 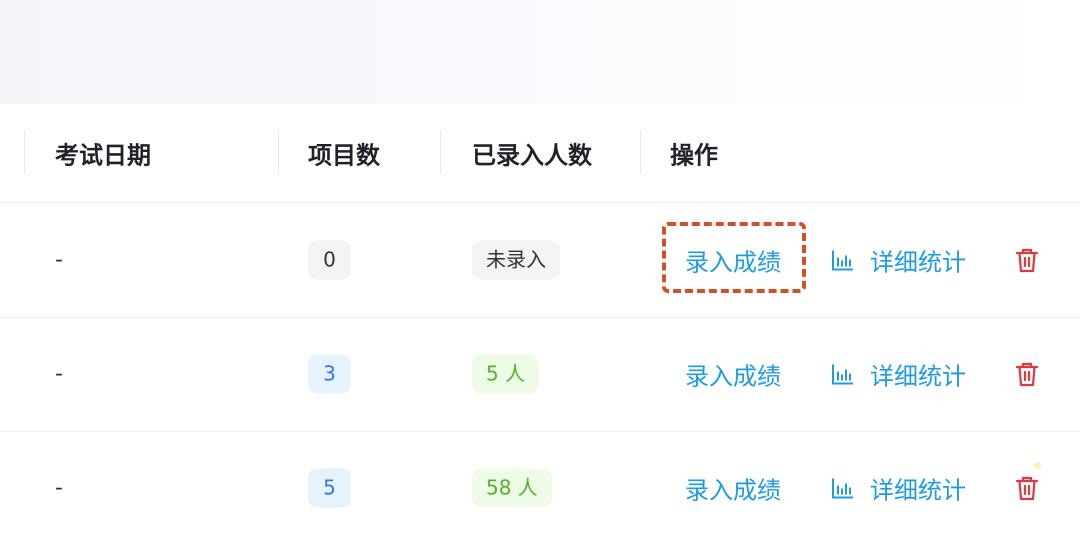 What do you see at coordinates (506, 374) in the screenshot?
I see `entered-count-tag: 5 人` at bounding box center [506, 374].